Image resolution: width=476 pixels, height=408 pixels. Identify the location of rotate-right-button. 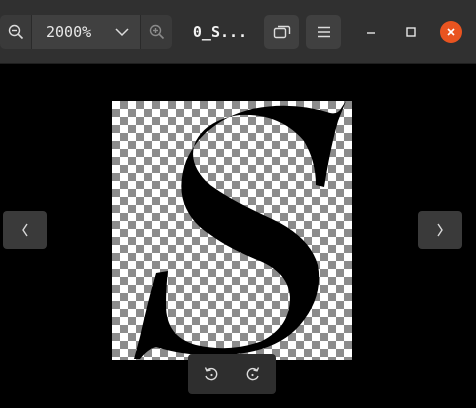
(253, 374).